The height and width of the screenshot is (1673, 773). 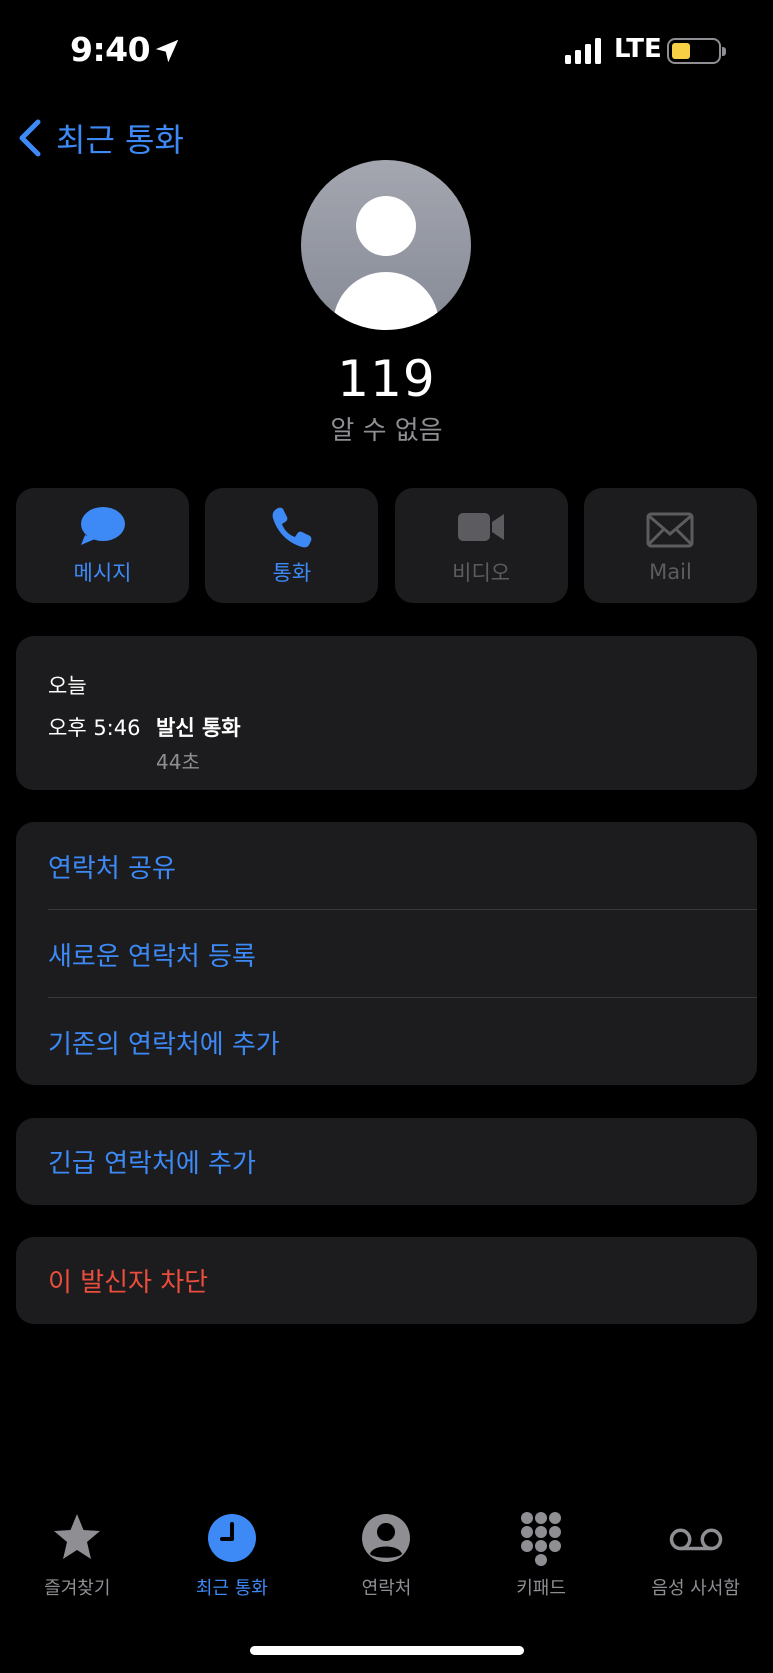 What do you see at coordinates (102, 572) in the screenshot?
I see `message-label: 메시지` at bounding box center [102, 572].